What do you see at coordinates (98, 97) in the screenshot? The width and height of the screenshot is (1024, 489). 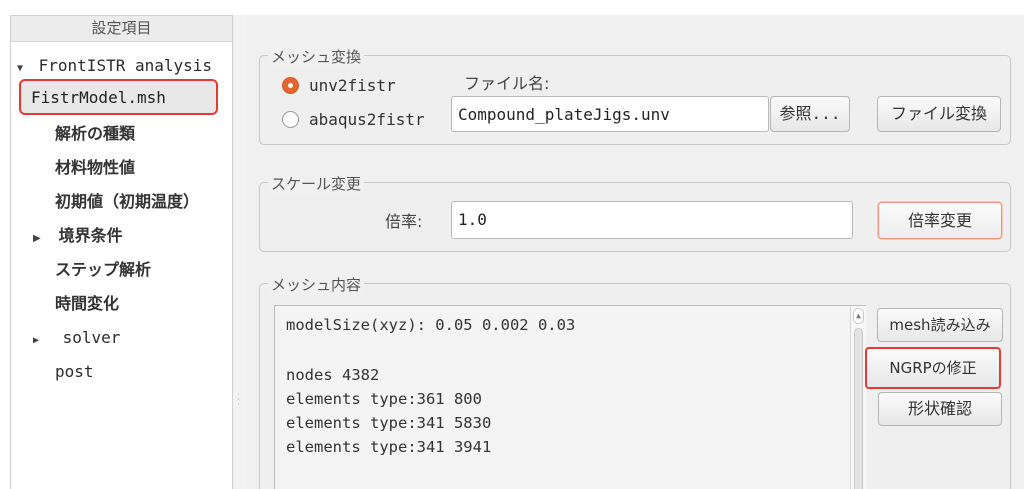 I see `tree-item-label: FistrModel.msh` at bounding box center [98, 97].